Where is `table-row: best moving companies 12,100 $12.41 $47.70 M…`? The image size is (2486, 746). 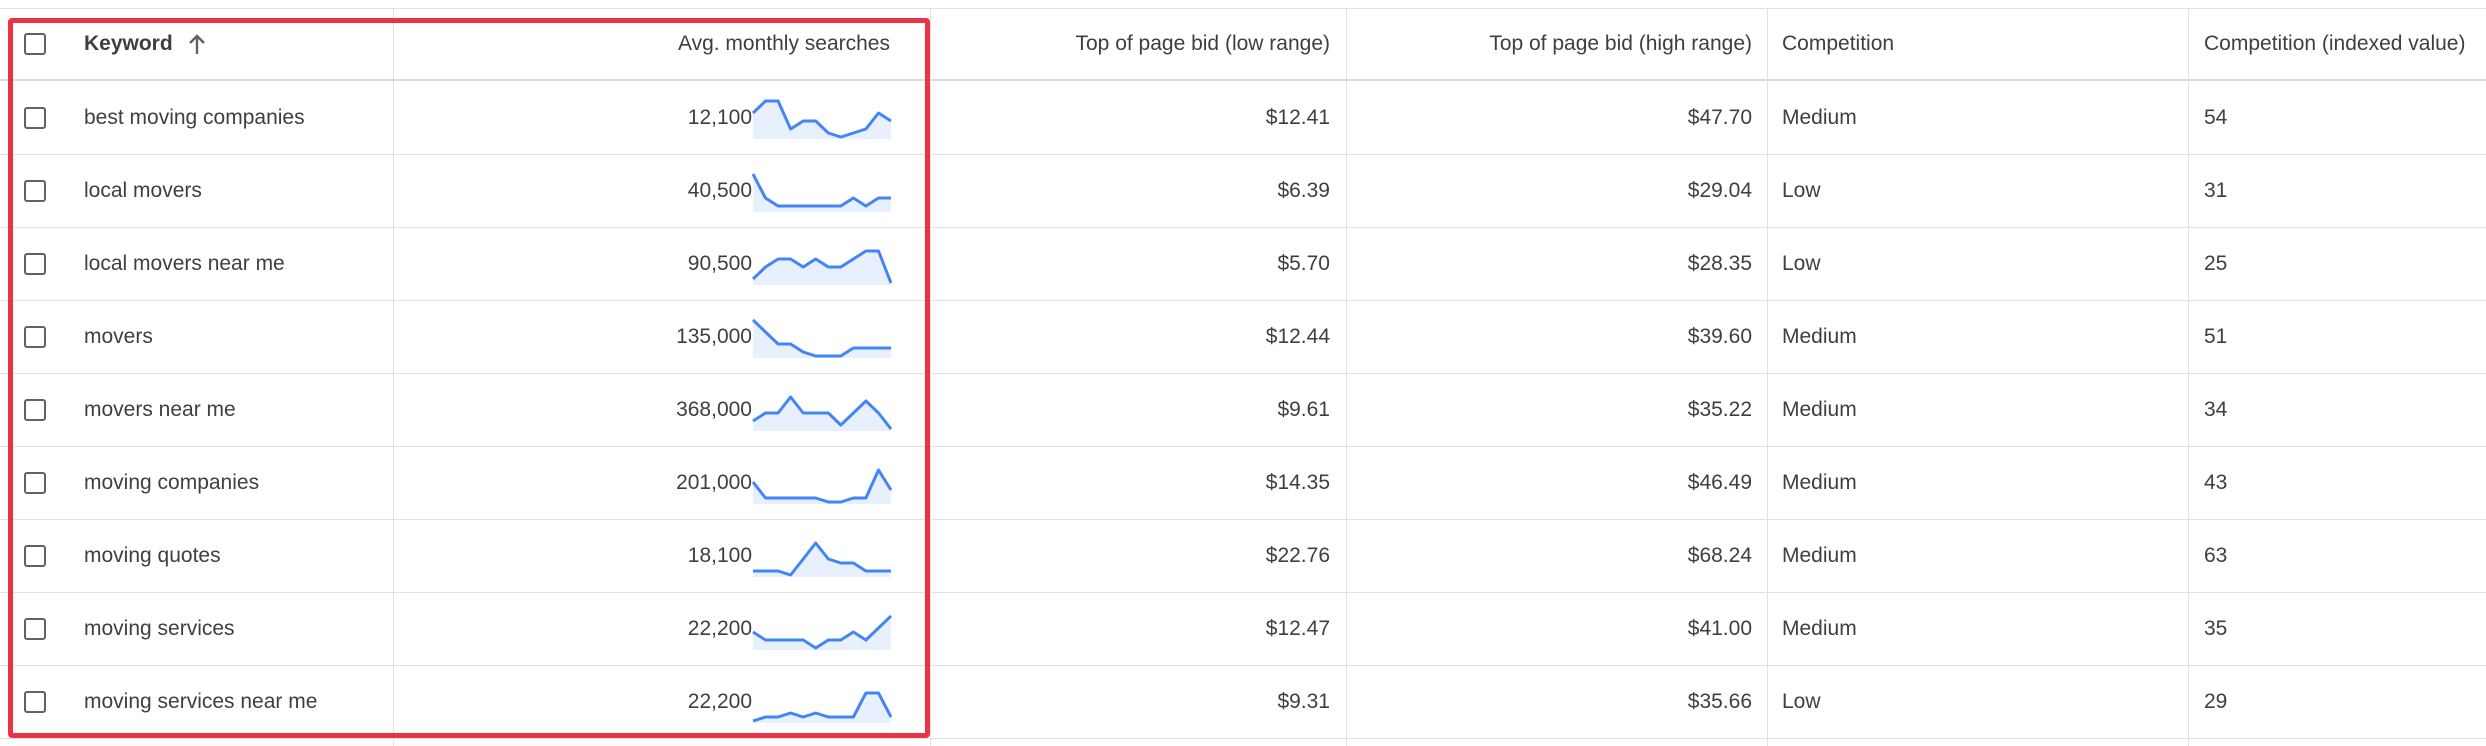 table-row: best moving companies 12,100 $12.41 $47.70 M… is located at coordinates (1243, 118).